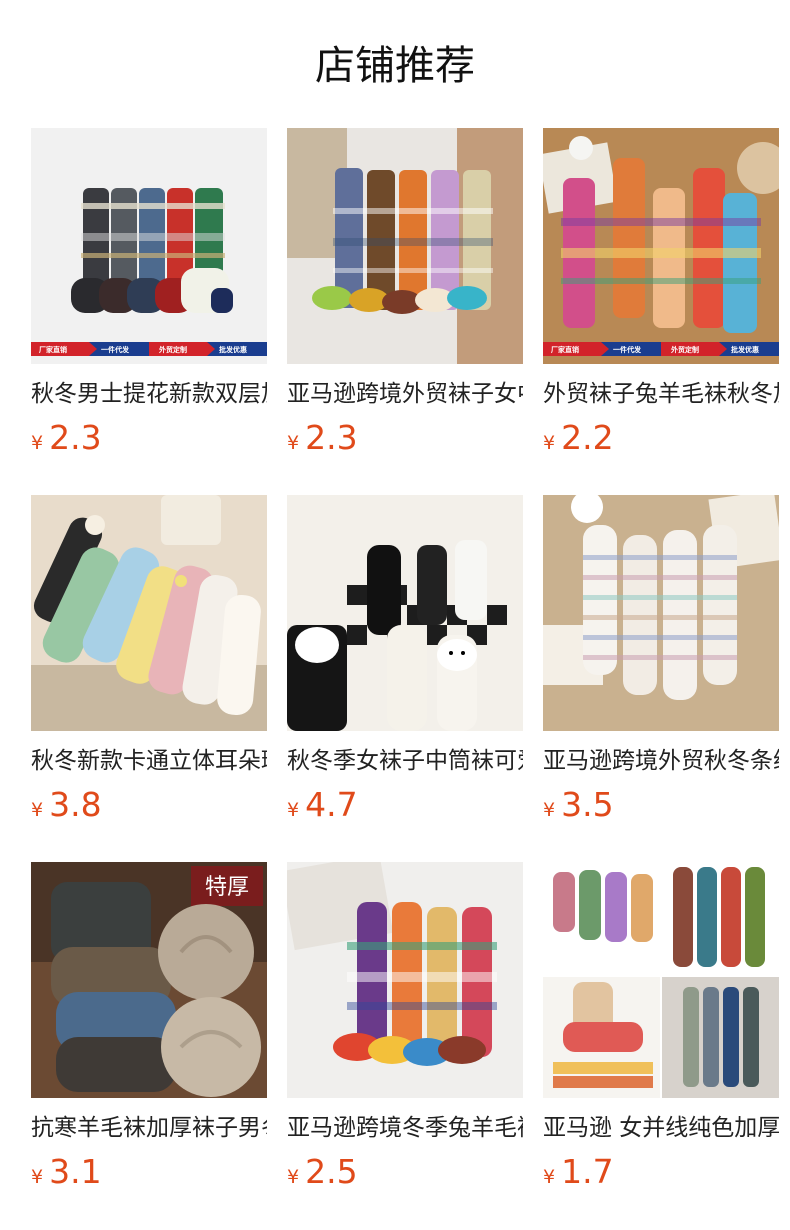 The image size is (790, 1230). Describe the element at coordinates (661, 394) in the screenshot. I see `product-name: 外贸袜子兔羊毛袜秋冬加厚` at that location.